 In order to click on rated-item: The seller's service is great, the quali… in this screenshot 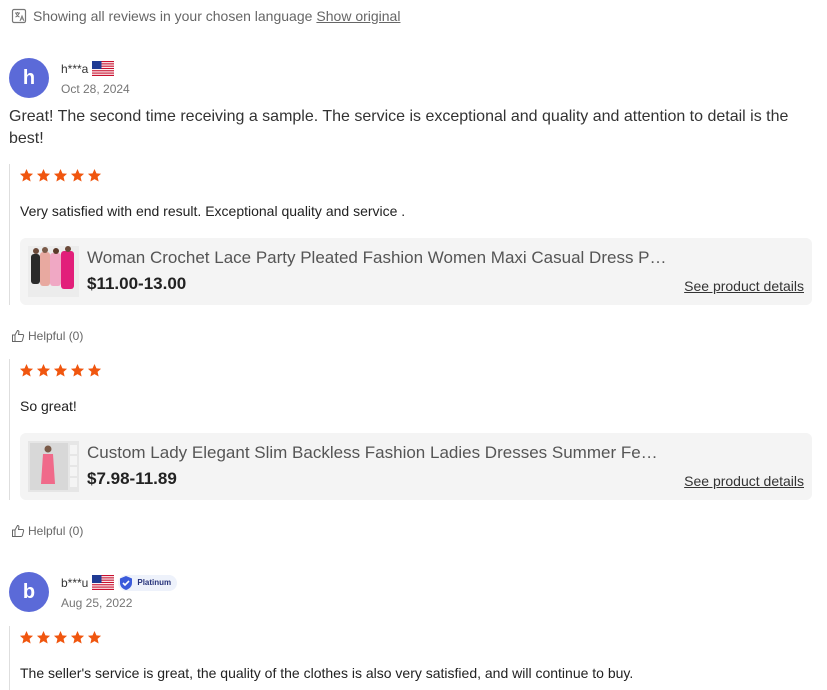, I will do `click(410, 658)`.